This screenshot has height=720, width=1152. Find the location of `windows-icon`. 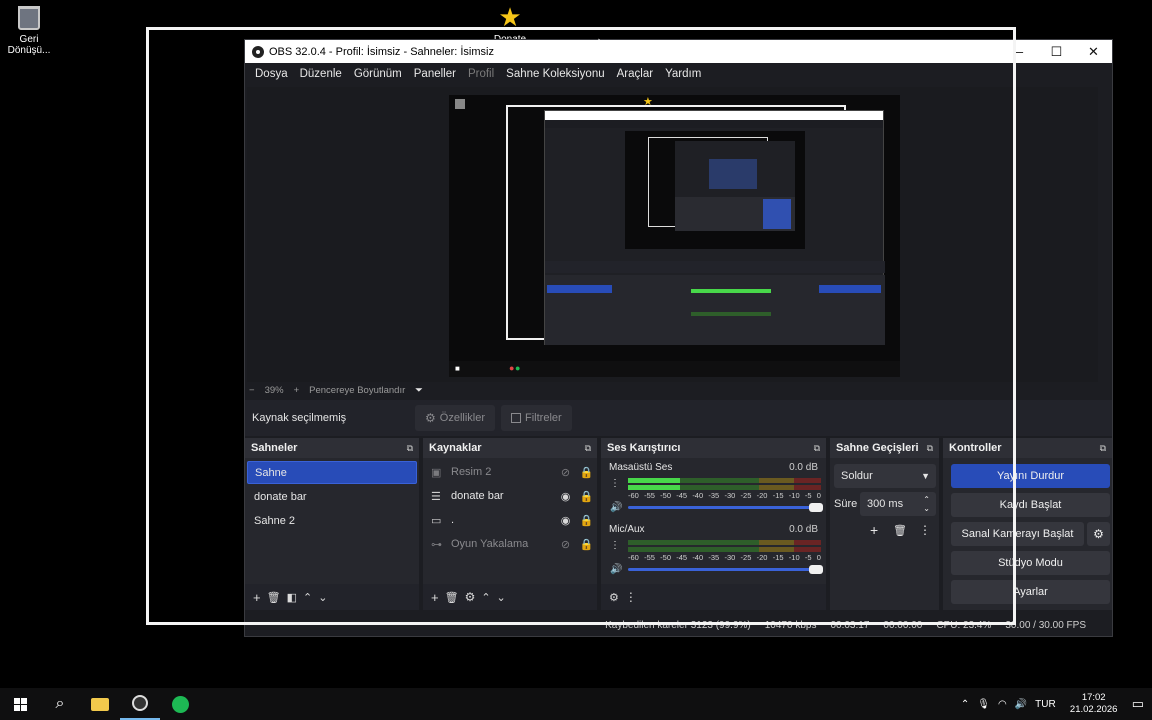

windows-icon is located at coordinates (20, 704).